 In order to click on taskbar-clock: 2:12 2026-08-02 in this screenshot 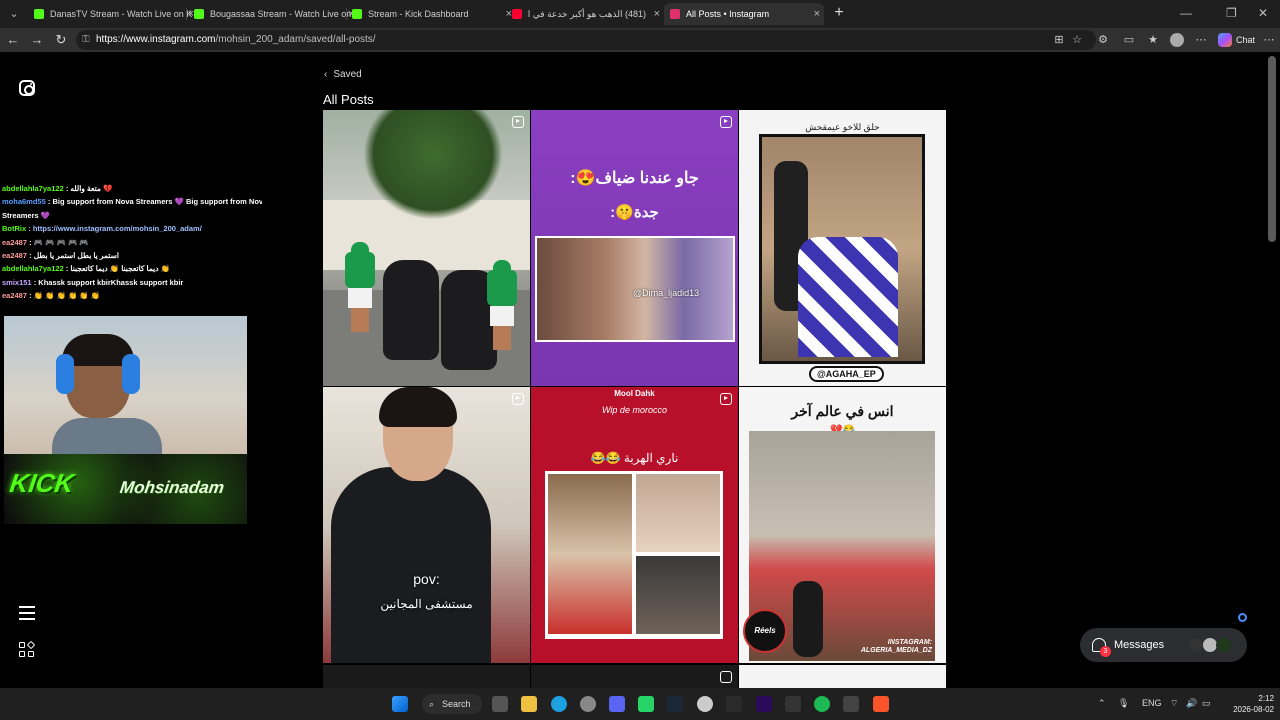, I will do `click(1248, 704)`.